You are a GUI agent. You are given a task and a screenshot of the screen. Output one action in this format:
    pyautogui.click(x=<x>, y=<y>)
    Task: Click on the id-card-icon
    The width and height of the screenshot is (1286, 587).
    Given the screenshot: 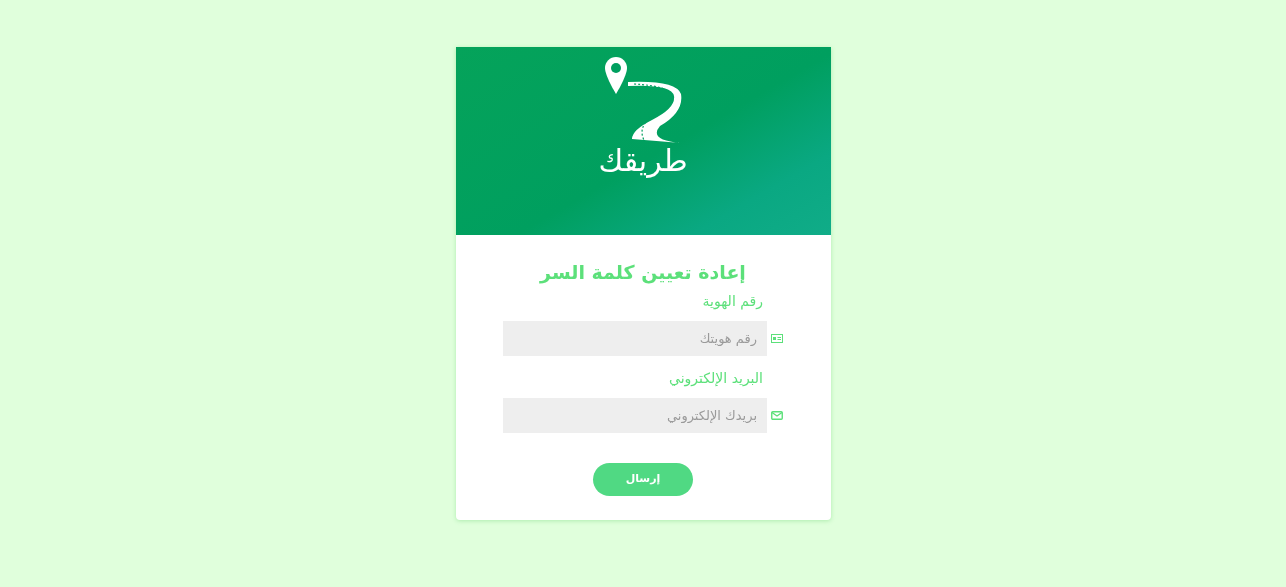 What is the action you would take?
    pyautogui.click(x=777, y=338)
    